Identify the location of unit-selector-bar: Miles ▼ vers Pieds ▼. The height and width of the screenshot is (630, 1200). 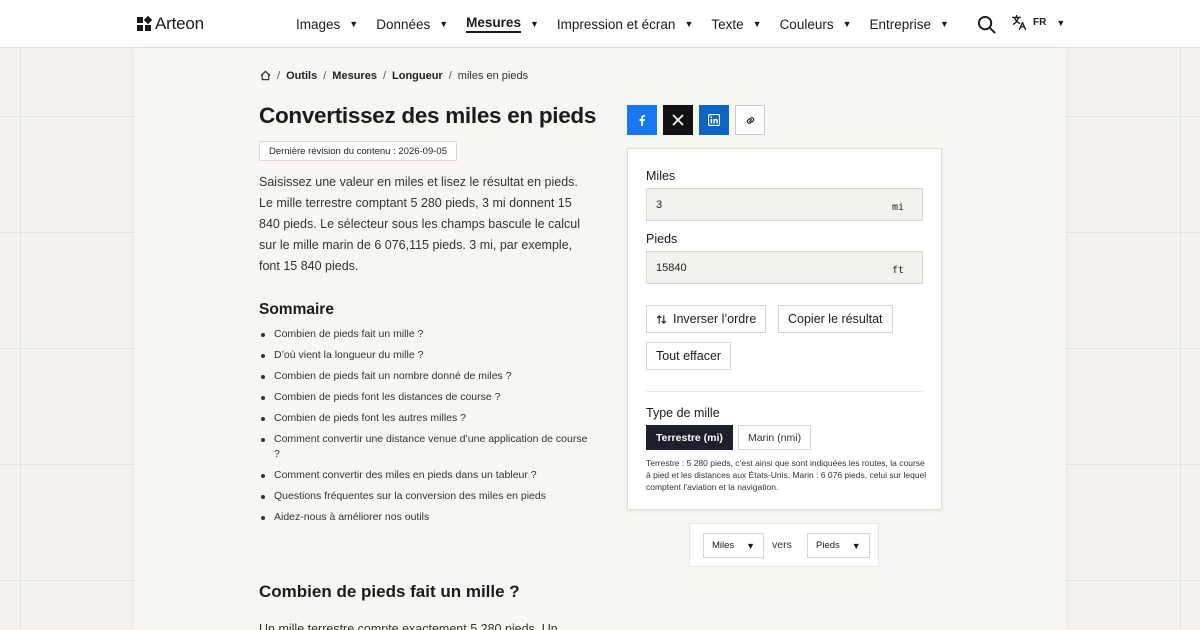
(784, 545).